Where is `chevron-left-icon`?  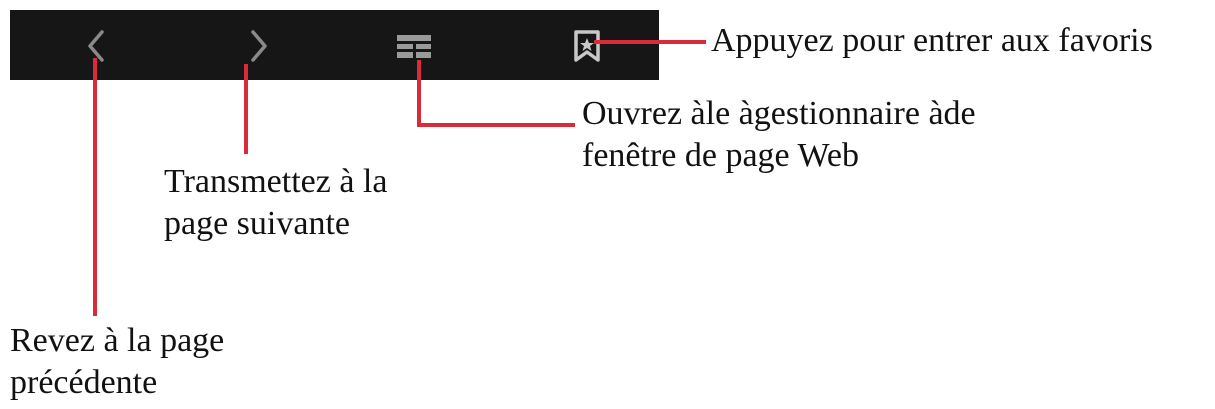 chevron-left-icon is located at coordinates (96, 46).